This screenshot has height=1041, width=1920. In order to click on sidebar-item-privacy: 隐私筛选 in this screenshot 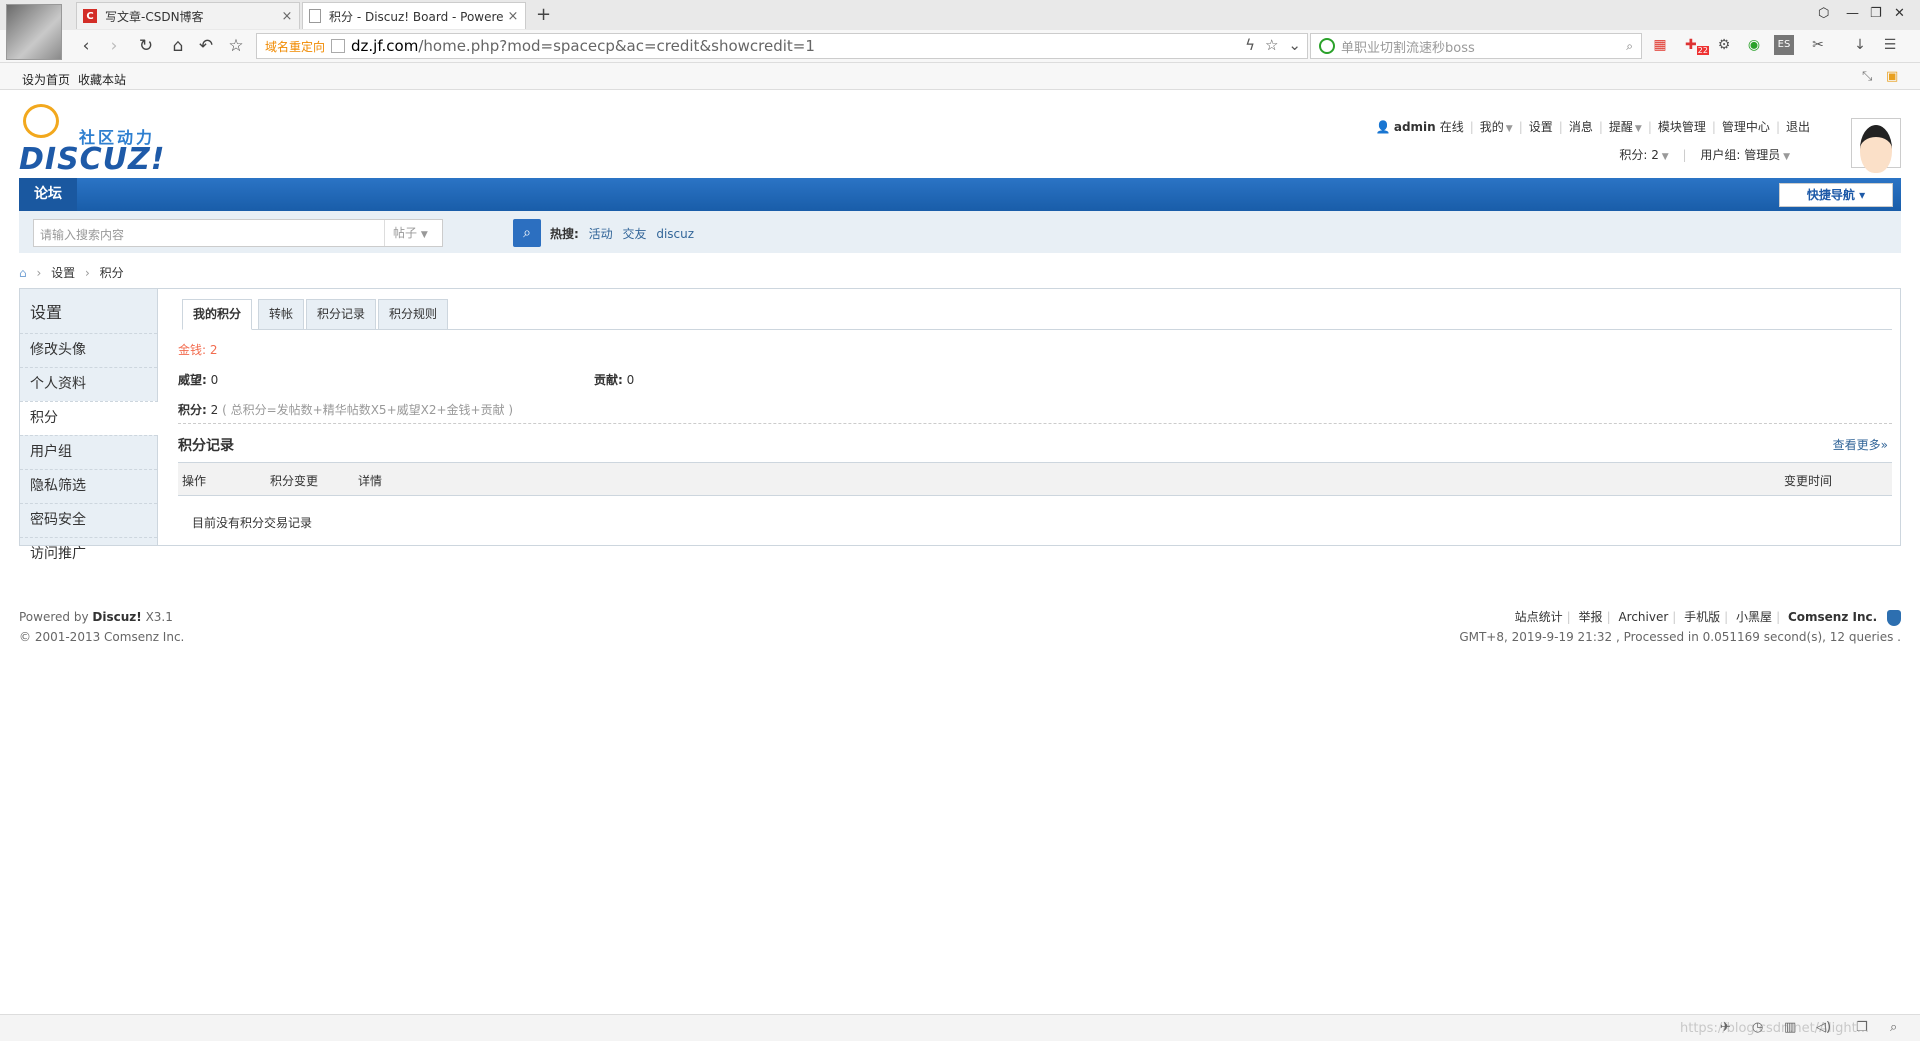, I will do `click(88, 486)`.